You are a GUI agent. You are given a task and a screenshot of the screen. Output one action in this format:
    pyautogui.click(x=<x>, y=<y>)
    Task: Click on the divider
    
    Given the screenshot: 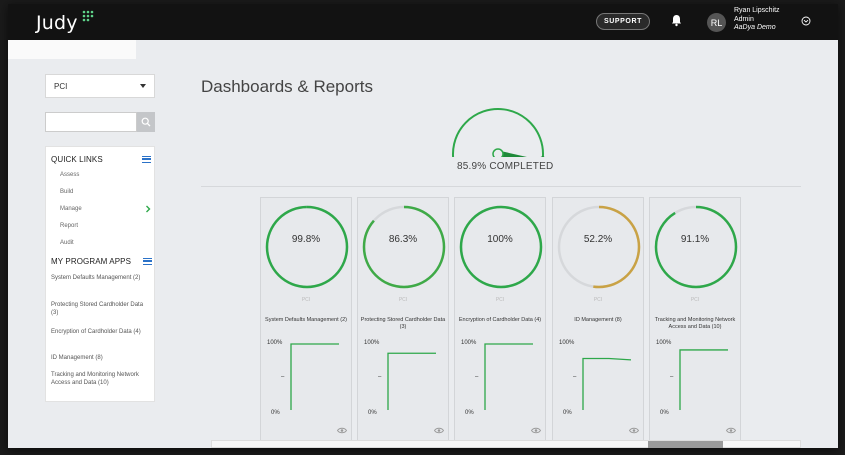 What is the action you would take?
    pyautogui.click(x=501, y=186)
    